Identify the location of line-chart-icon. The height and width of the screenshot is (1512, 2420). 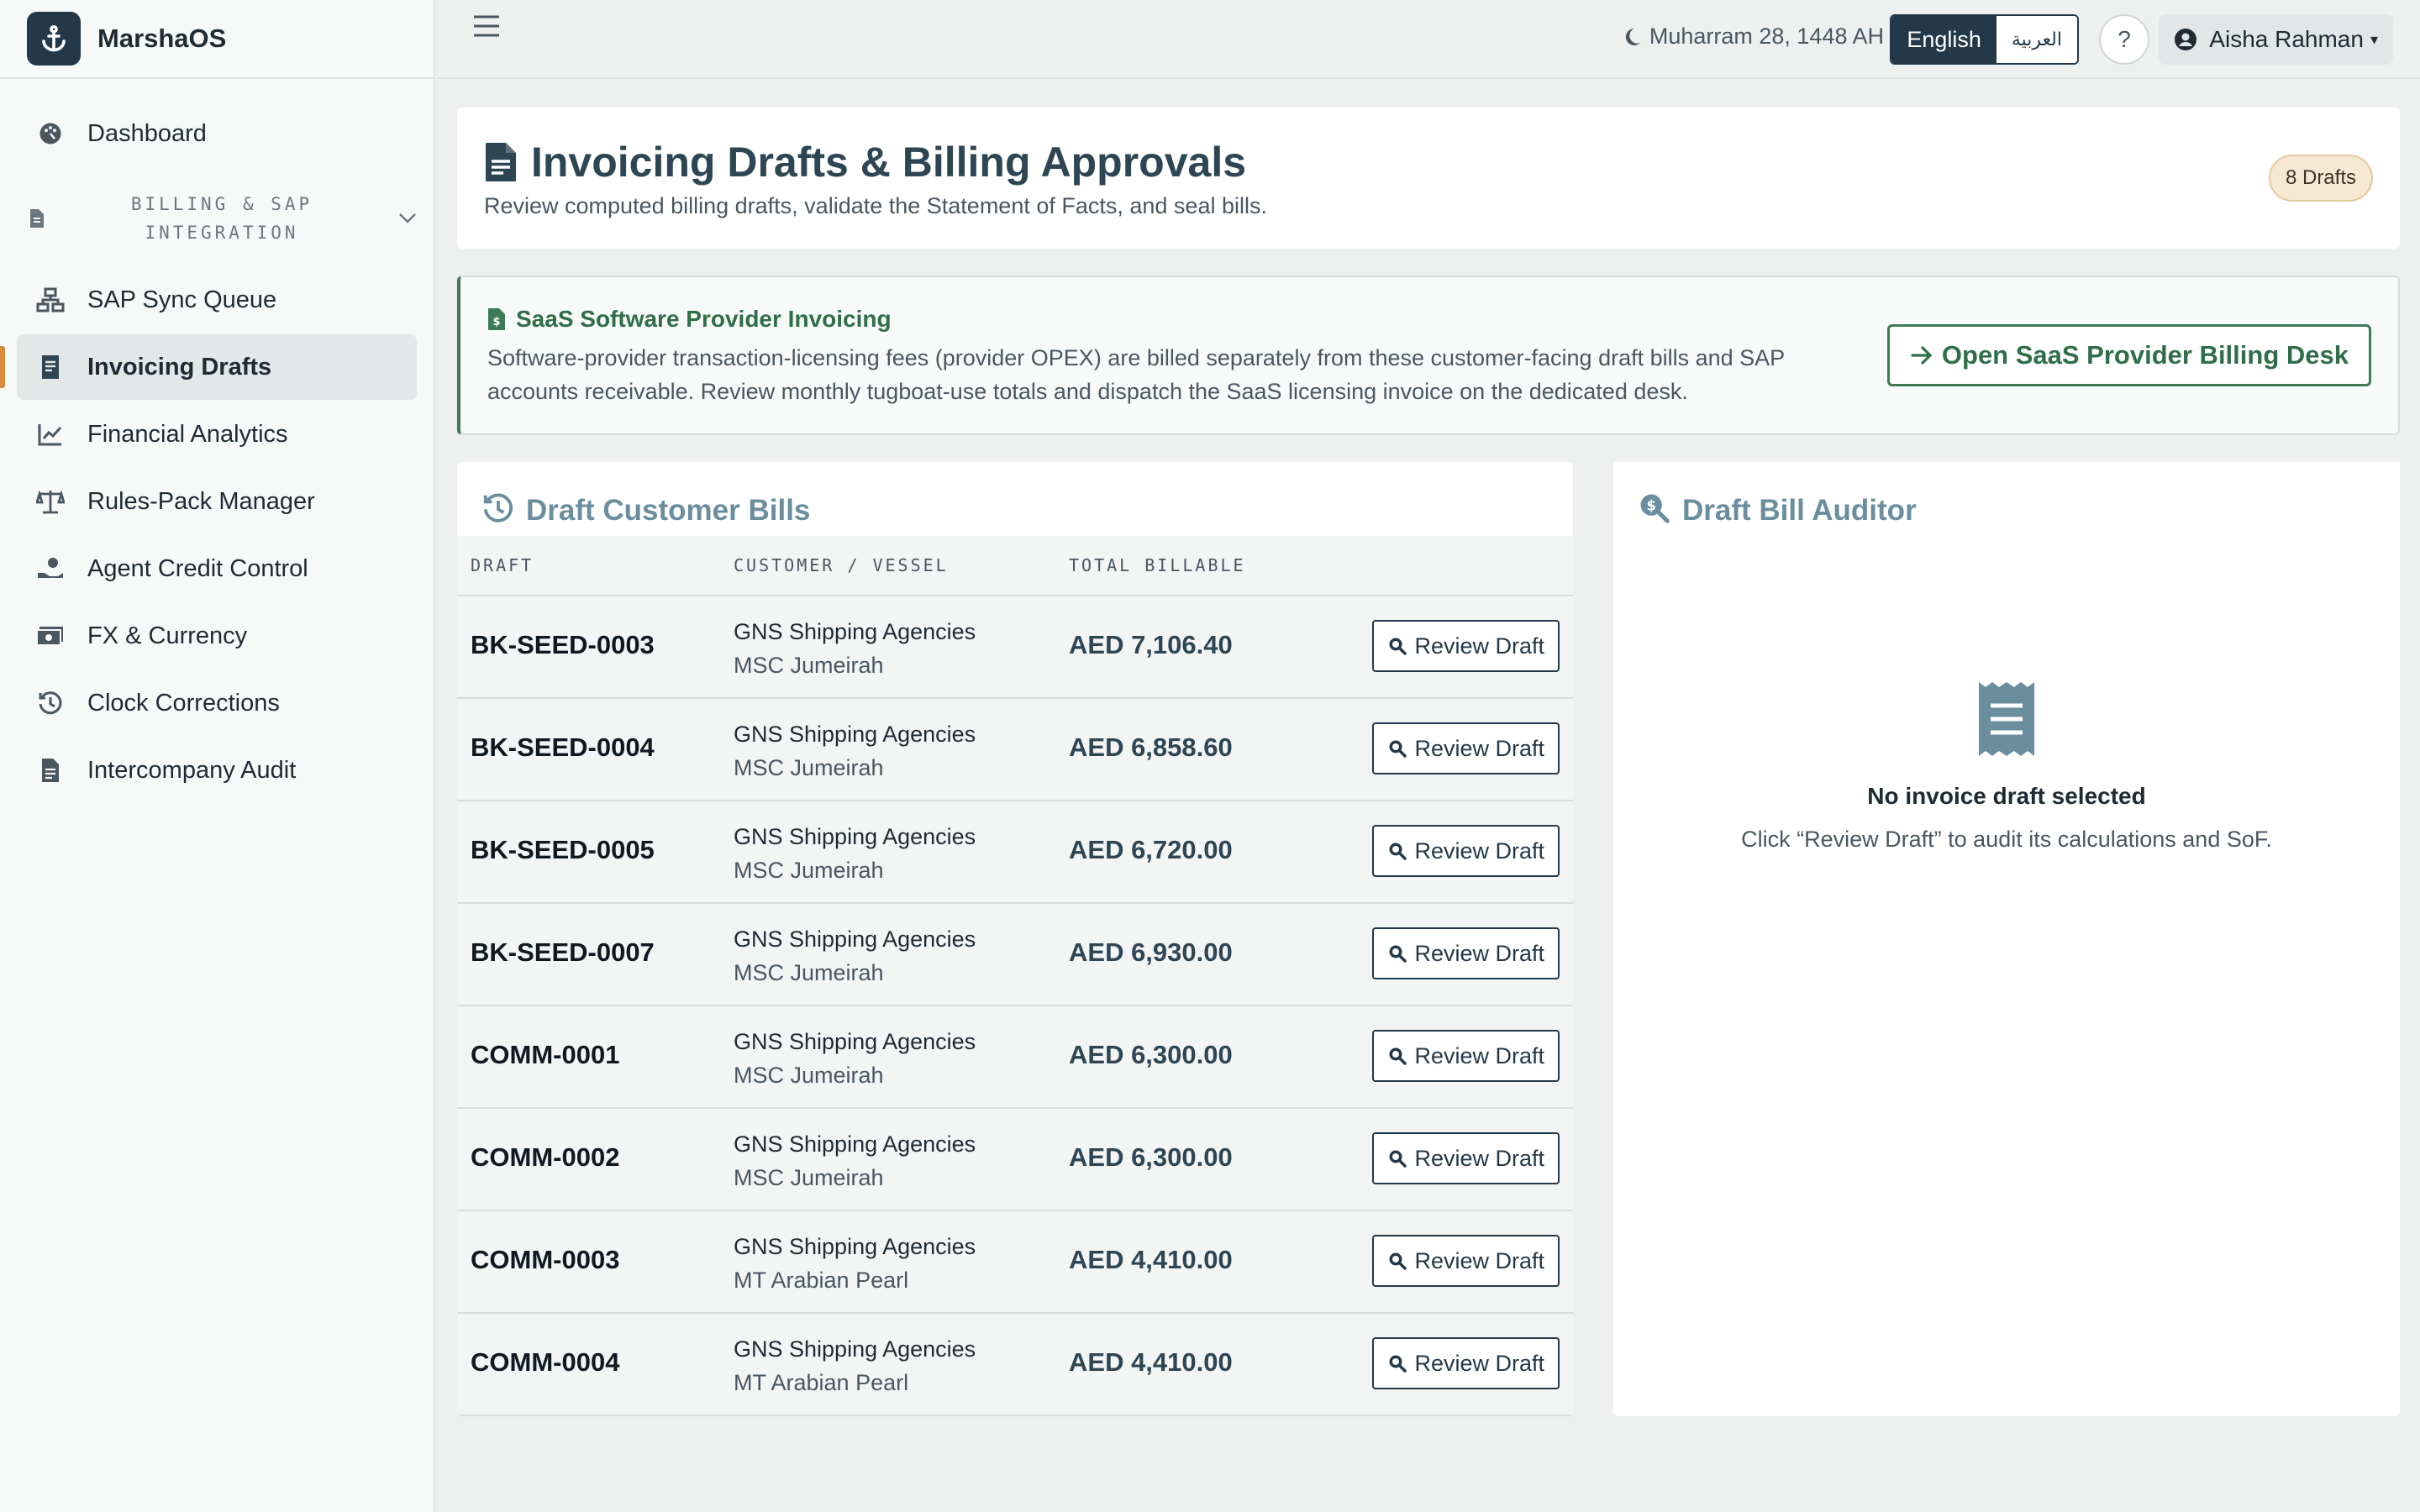
(51, 434).